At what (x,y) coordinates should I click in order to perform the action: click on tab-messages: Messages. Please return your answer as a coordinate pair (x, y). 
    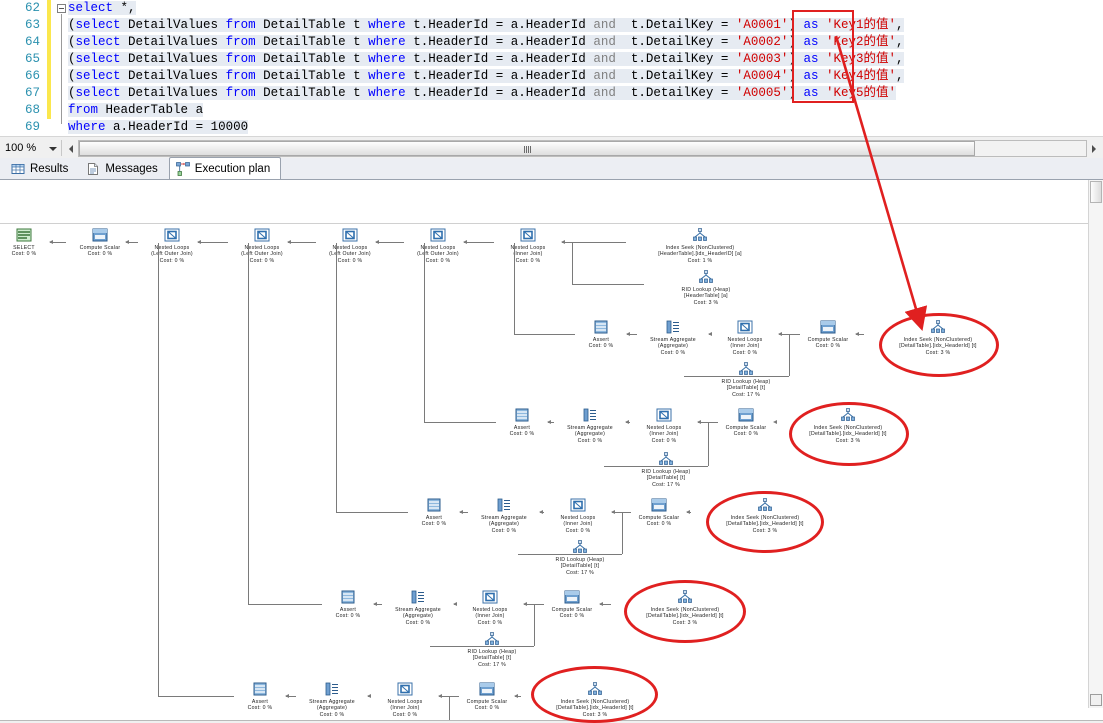
    Looking at the image, I should click on (123, 168).